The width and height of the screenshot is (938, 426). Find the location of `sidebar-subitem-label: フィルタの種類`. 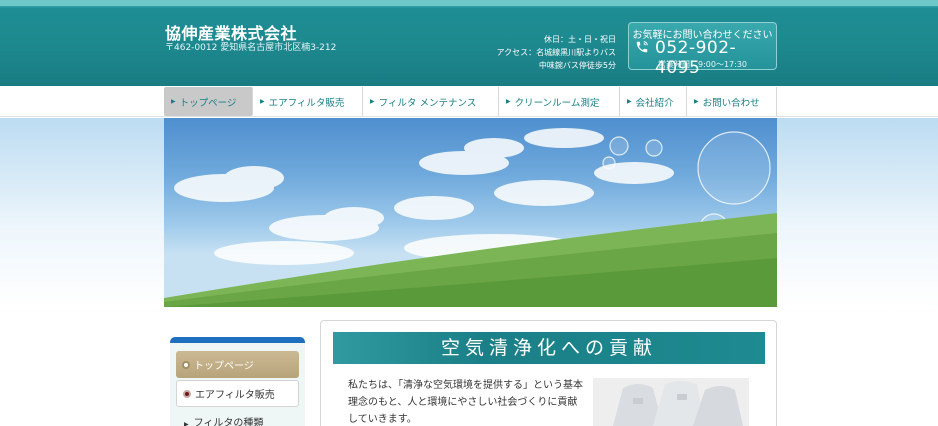

sidebar-subitem-label: フィルタの種類 is located at coordinates (228, 422).